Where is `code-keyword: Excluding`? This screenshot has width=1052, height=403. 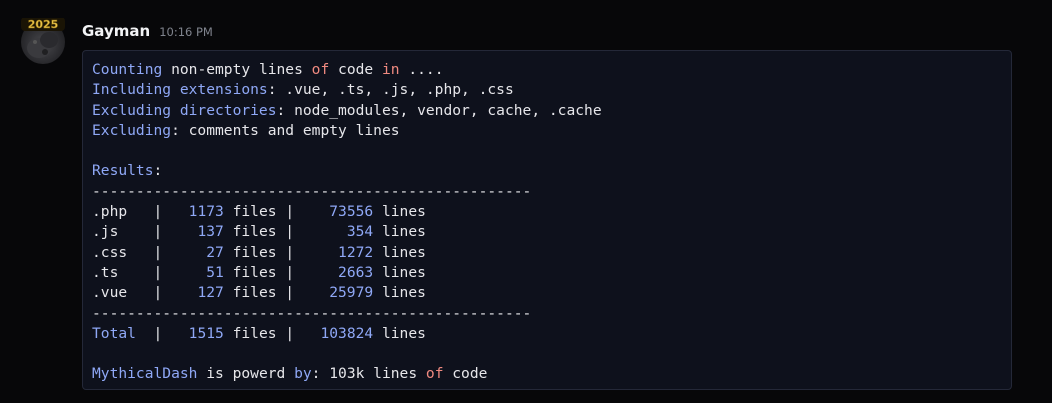 code-keyword: Excluding is located at coordinates (132, 130).